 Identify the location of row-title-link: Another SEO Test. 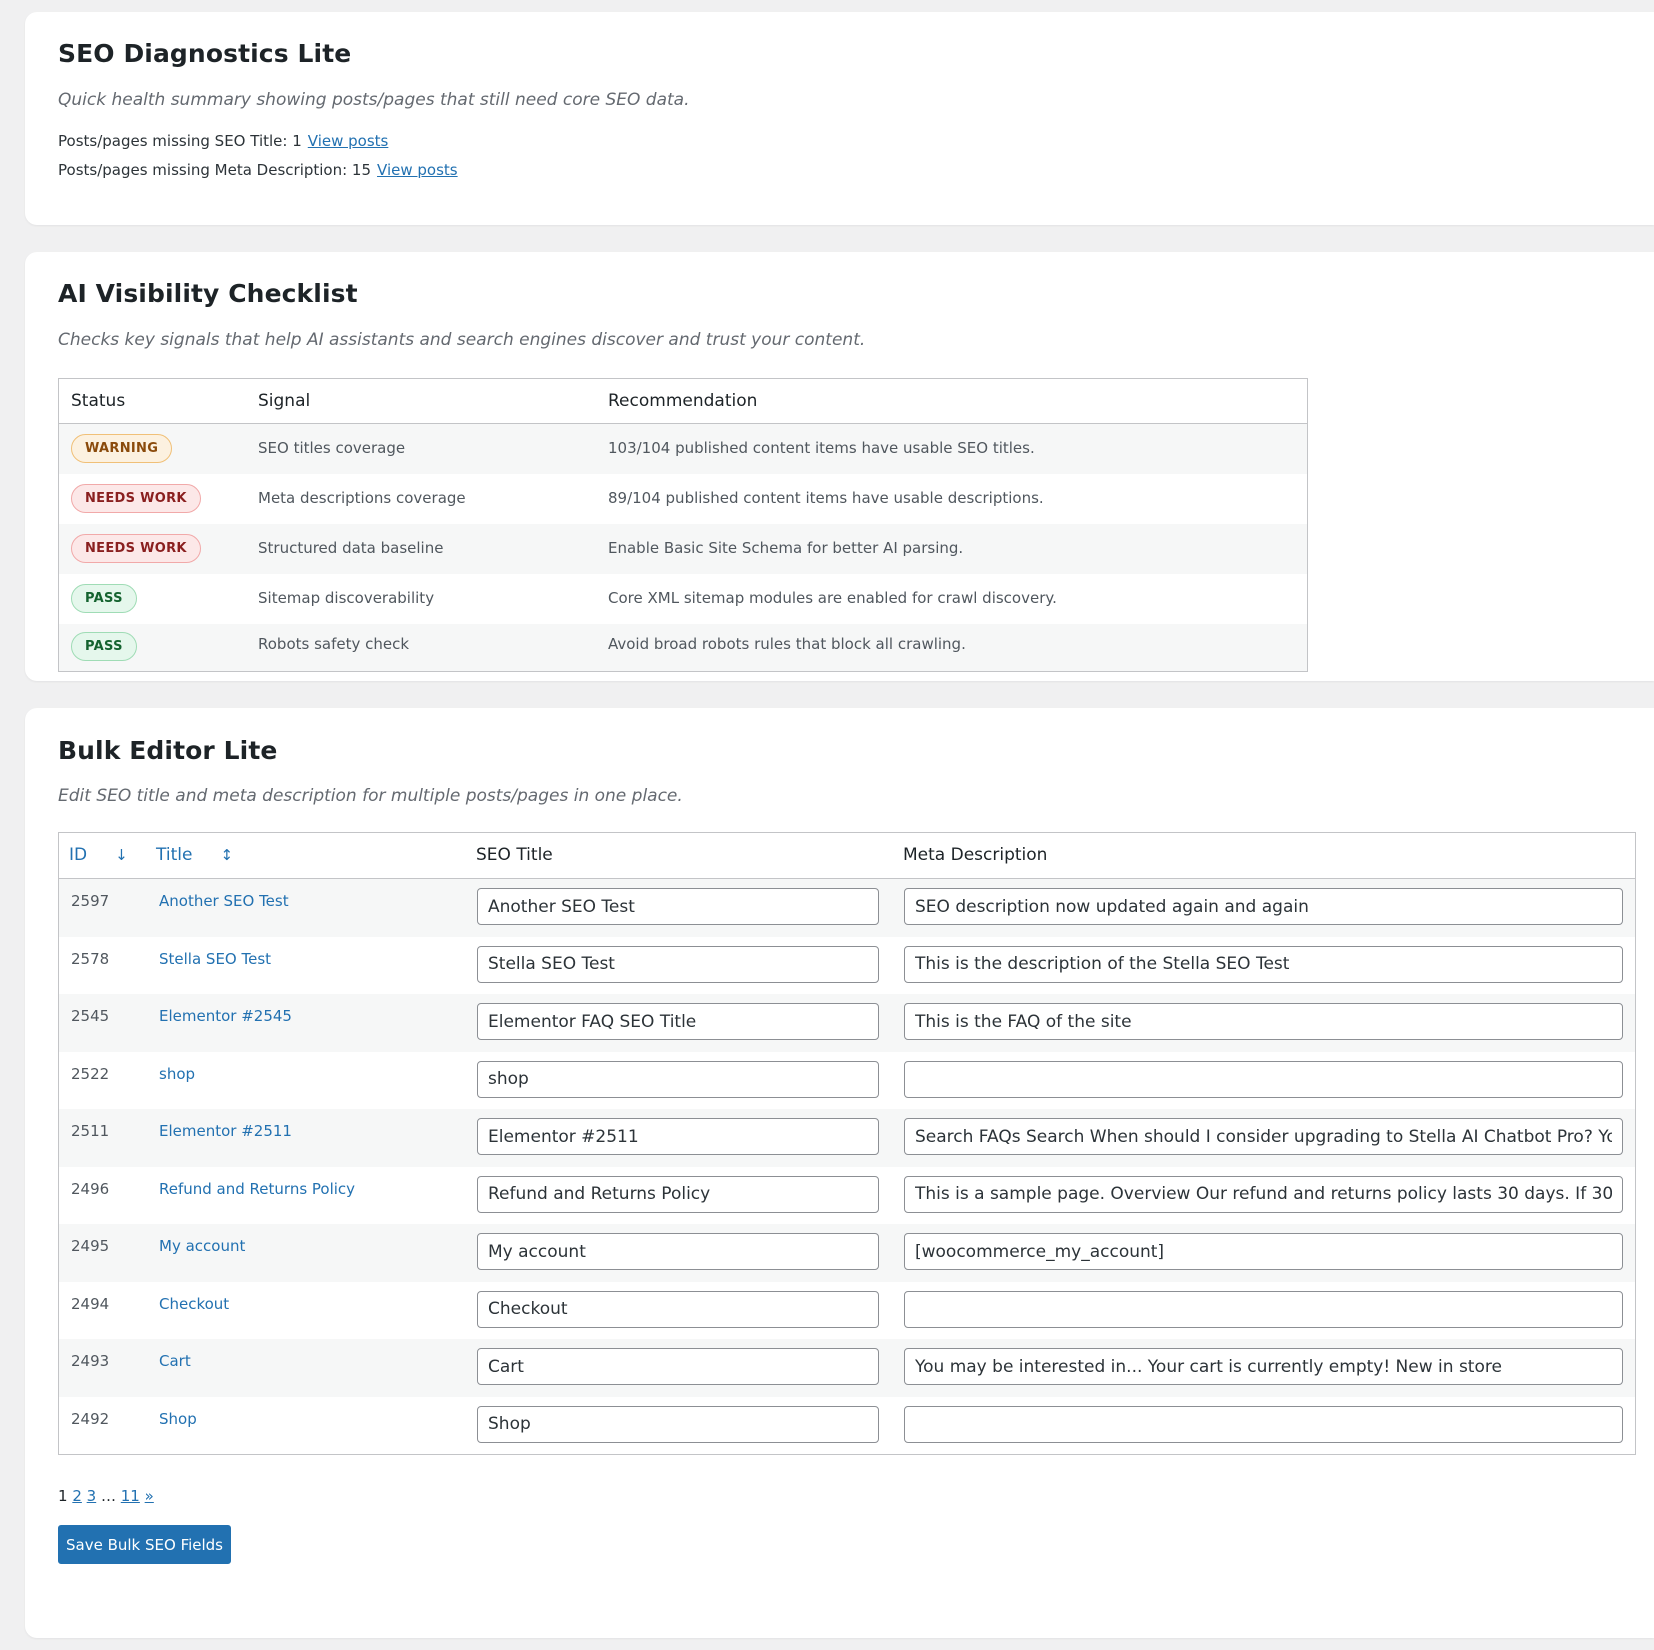
(224, 901).